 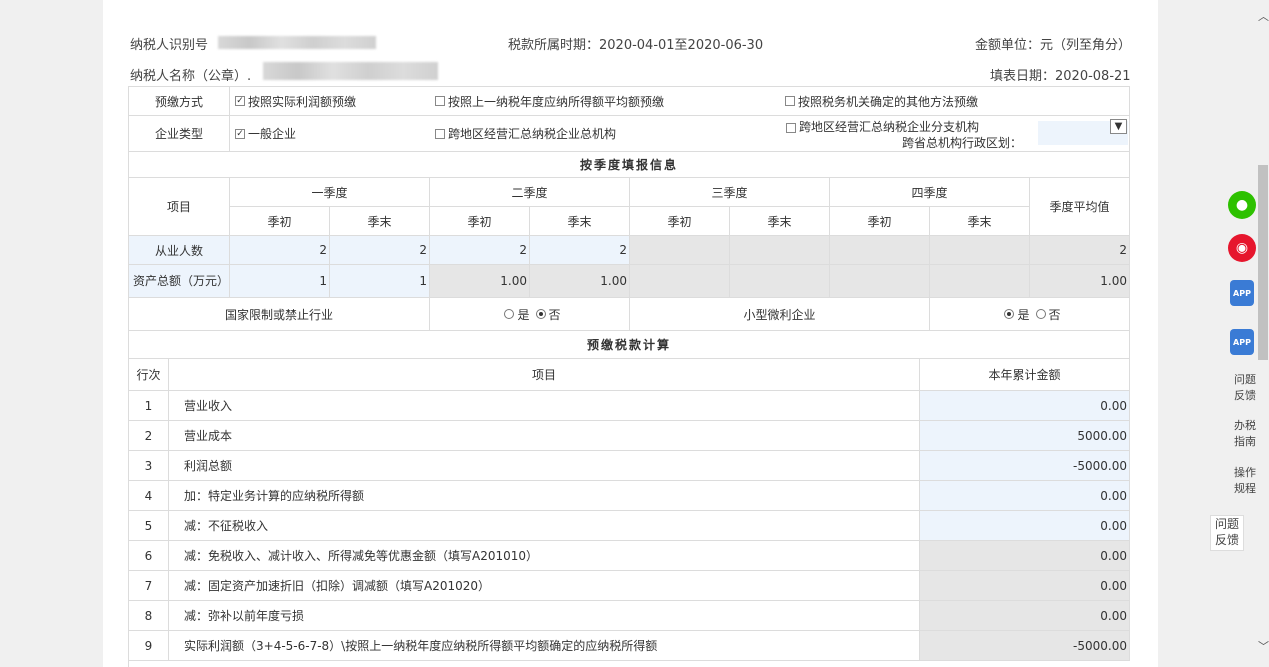 What do you see at coordinates (380, 250) in the screenshot?
I see `employees-q1-end: 2` at bounding box center [380, 250].